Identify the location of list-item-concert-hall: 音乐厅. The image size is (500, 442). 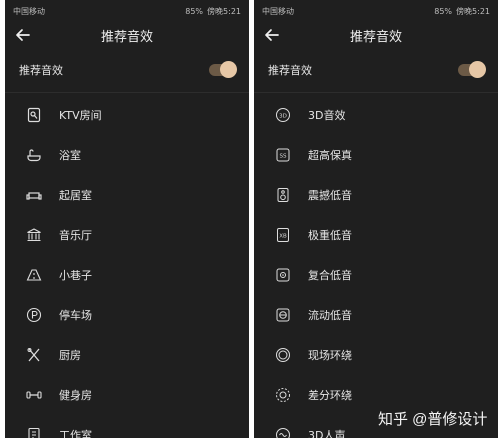
(127, 235).